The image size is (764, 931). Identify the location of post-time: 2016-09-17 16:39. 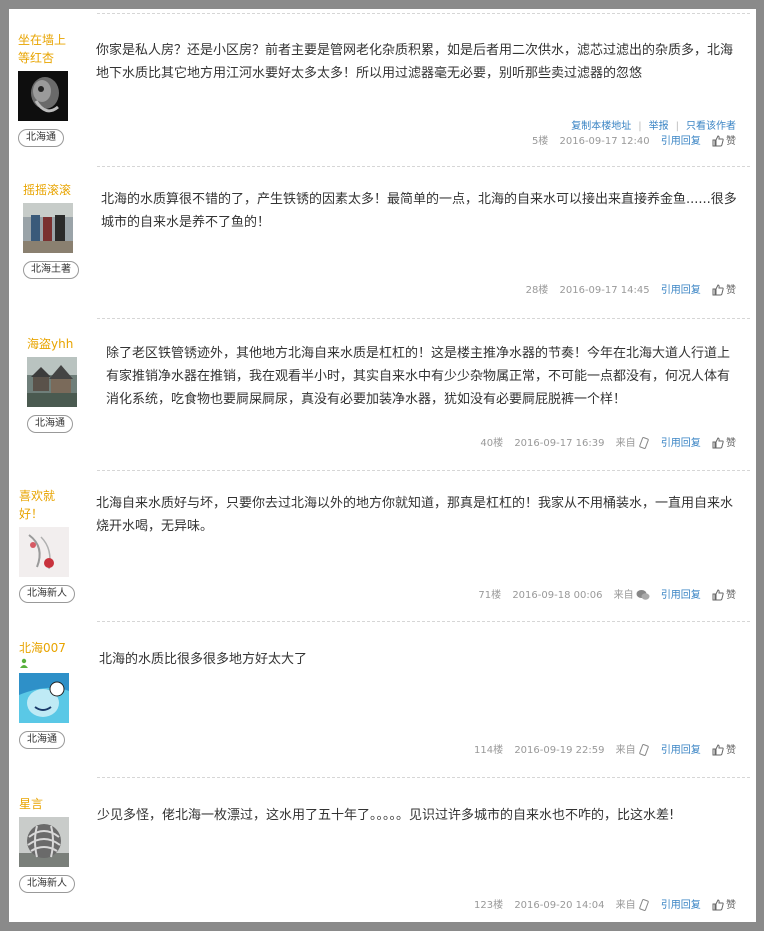
(559, 443).